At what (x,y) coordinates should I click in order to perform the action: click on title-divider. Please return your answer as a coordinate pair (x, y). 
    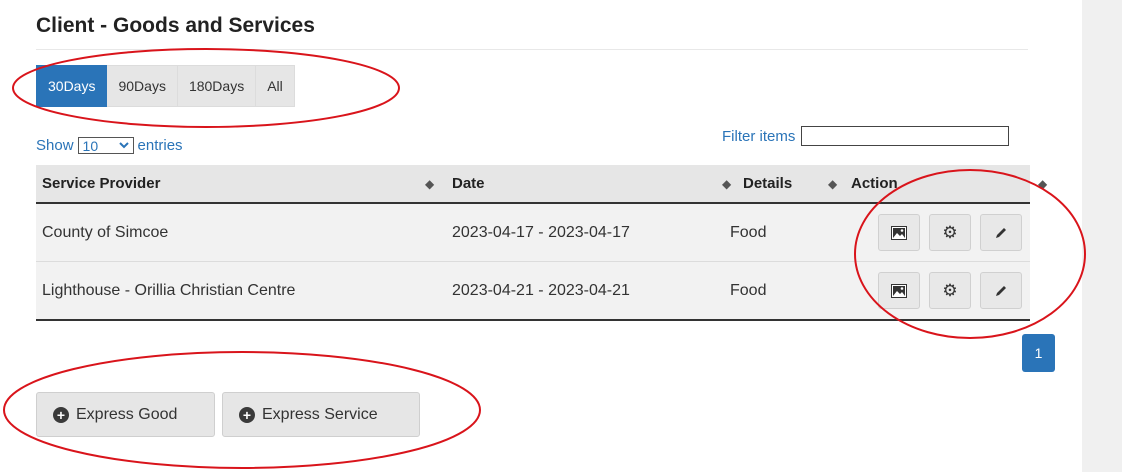
    Looking at the image, I should click on (532, 49).